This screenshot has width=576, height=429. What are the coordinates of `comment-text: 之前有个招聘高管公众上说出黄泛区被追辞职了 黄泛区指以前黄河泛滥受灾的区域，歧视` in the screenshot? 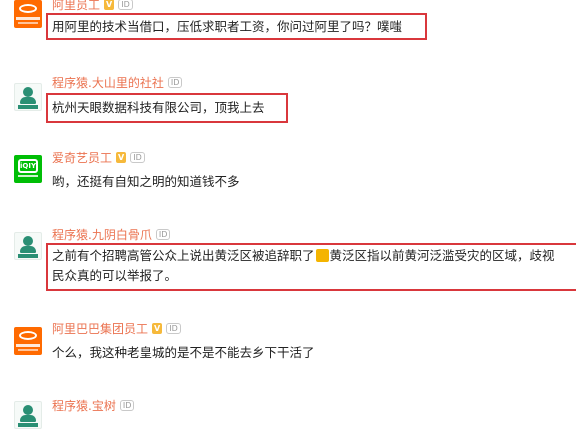 It's located at (314, 255).